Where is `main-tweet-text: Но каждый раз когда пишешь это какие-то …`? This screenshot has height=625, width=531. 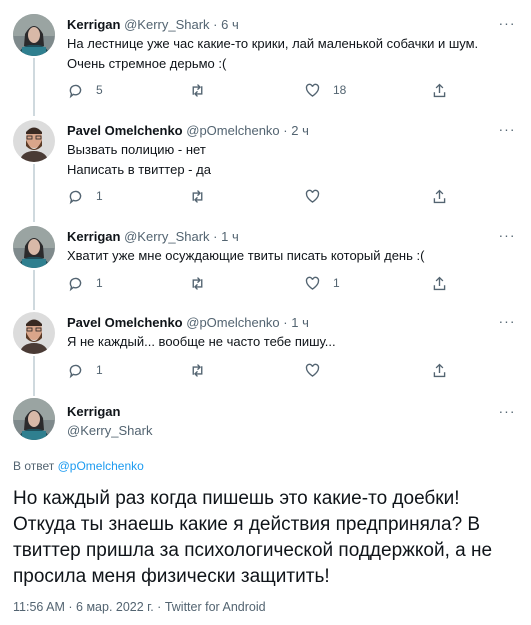 main-tweet-text: Но каждый раз когда пишешь это какие-то … is located at coordinates (253, 537).